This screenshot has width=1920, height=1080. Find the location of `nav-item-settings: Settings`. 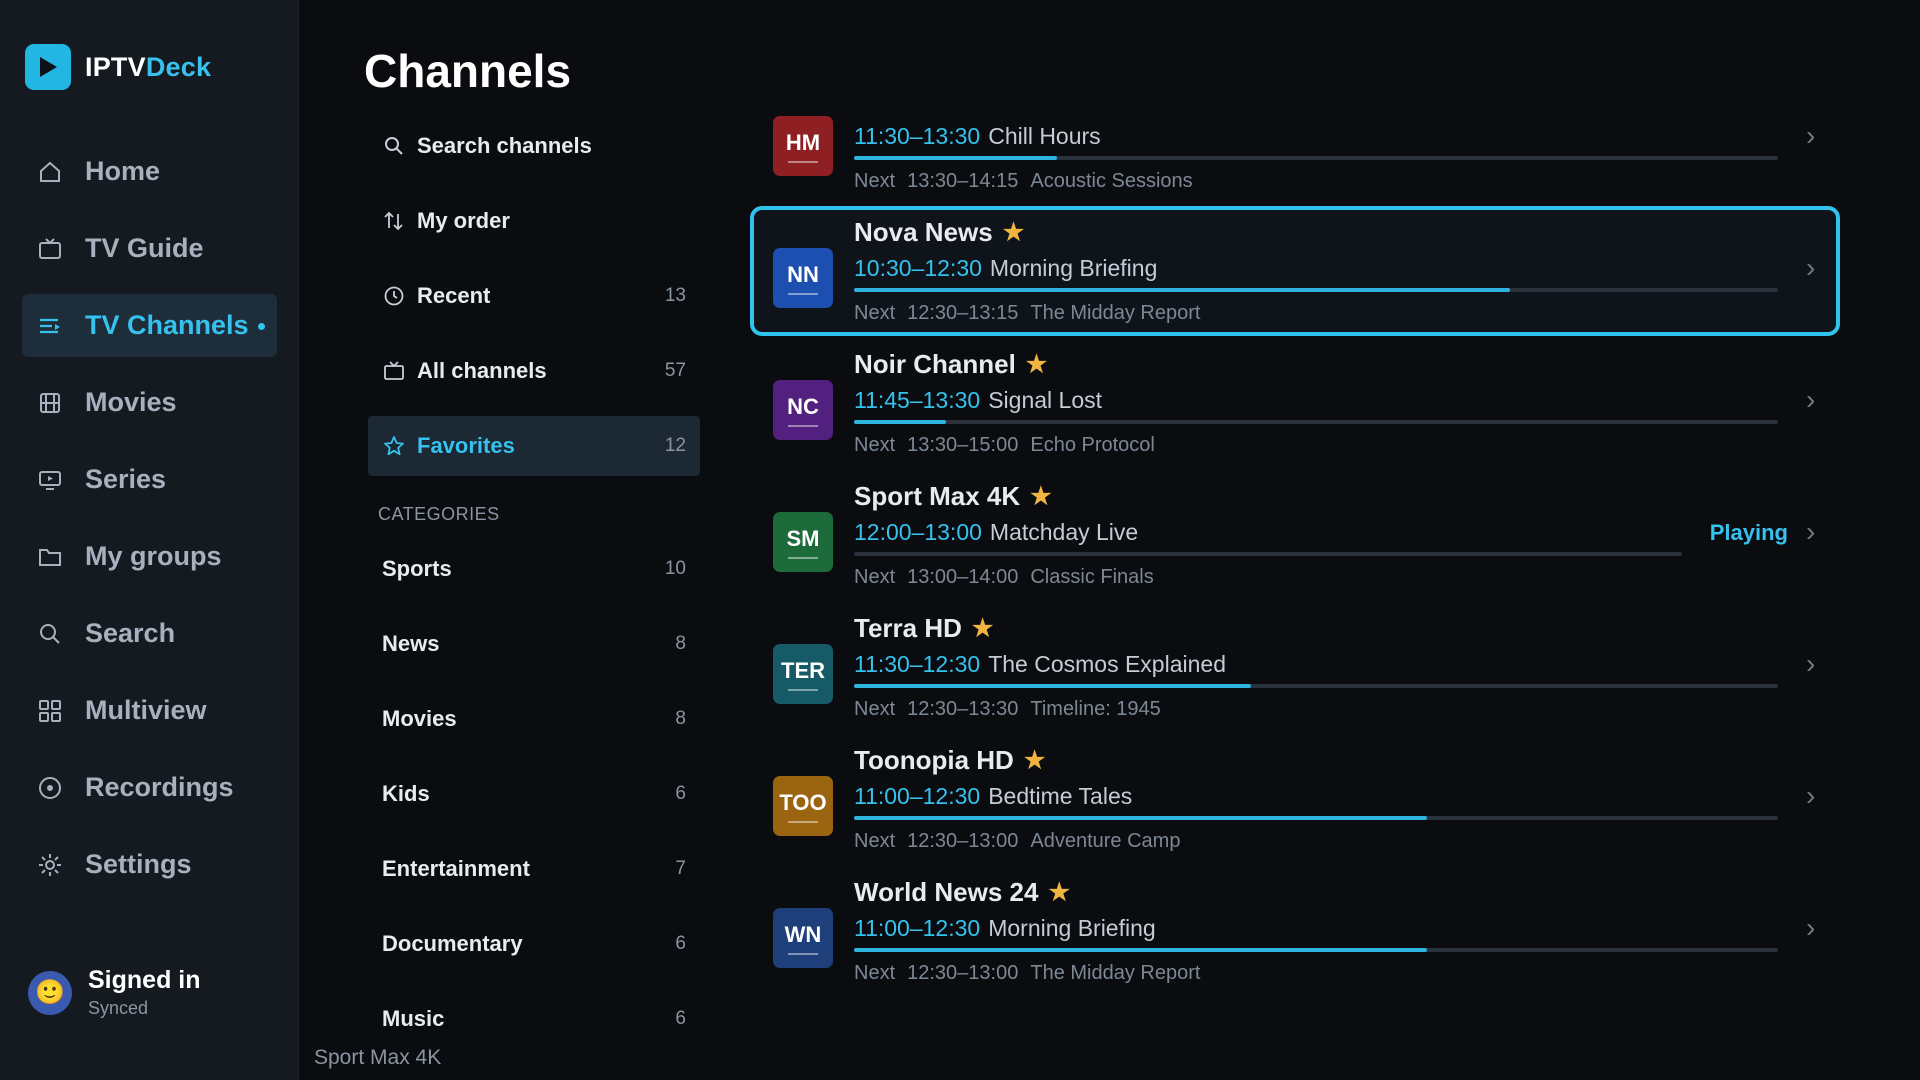

nav-item-settings: Settings is located at coordinates (149, 864).